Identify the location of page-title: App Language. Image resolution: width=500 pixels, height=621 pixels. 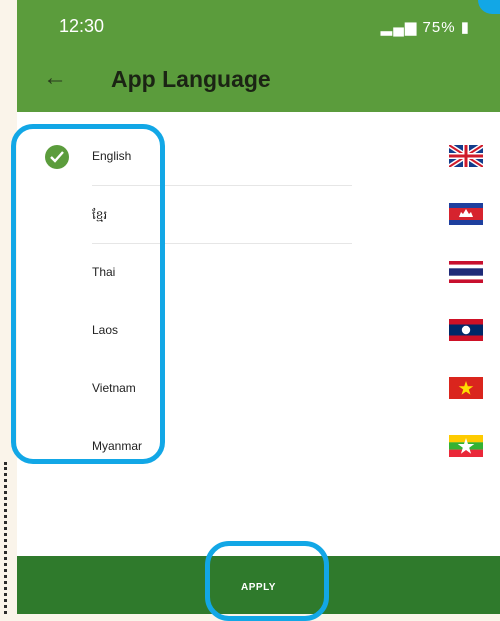
(191, 79).